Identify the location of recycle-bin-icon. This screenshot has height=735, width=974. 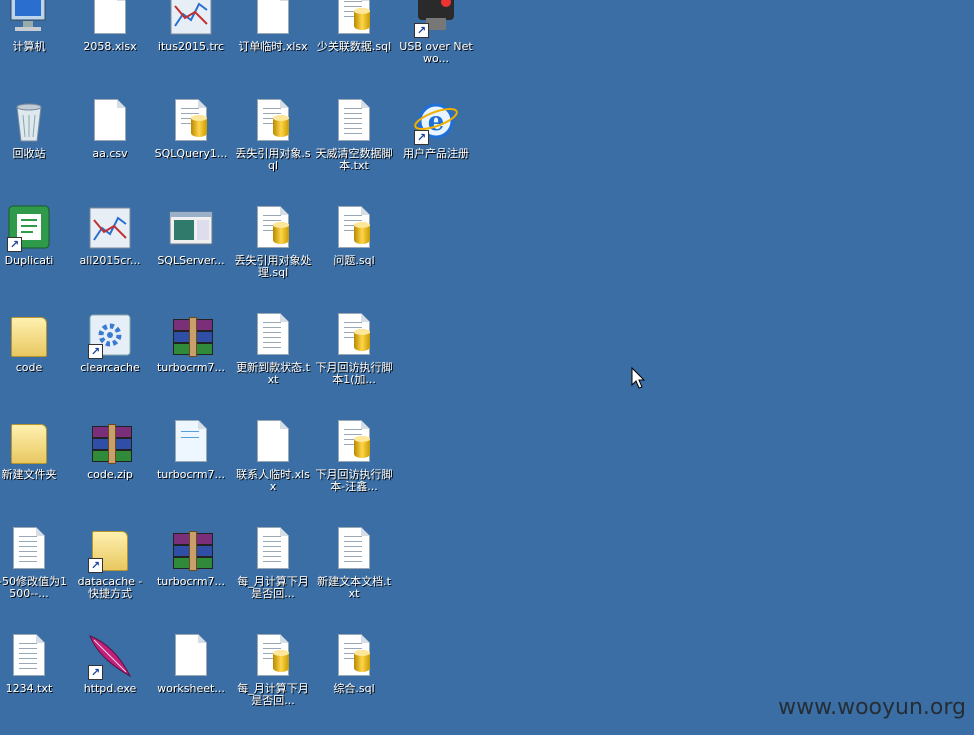
(29, 121).